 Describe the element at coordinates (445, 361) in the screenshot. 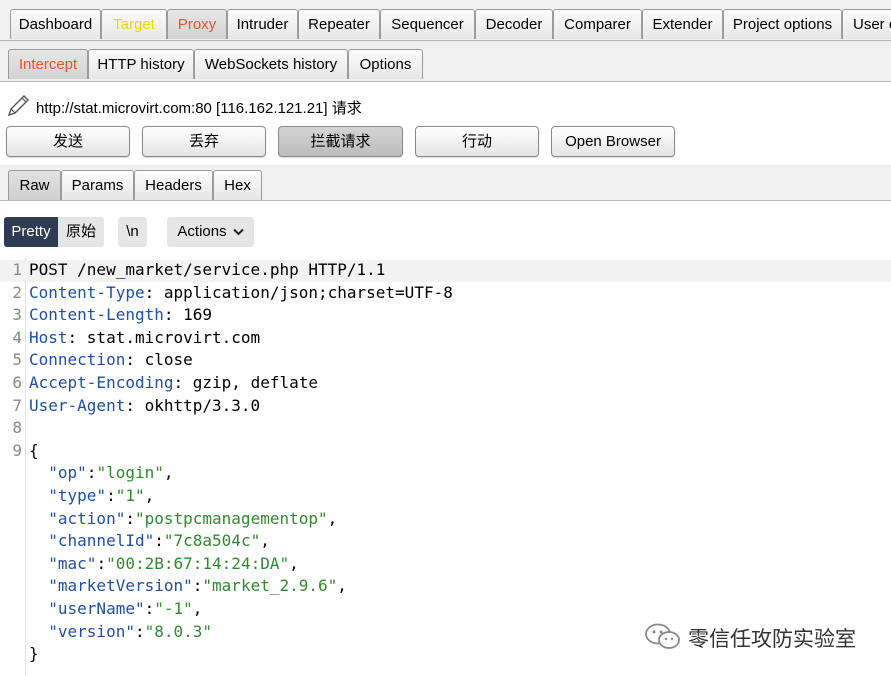

I see `code-line: 5 Connection: close` at that location.